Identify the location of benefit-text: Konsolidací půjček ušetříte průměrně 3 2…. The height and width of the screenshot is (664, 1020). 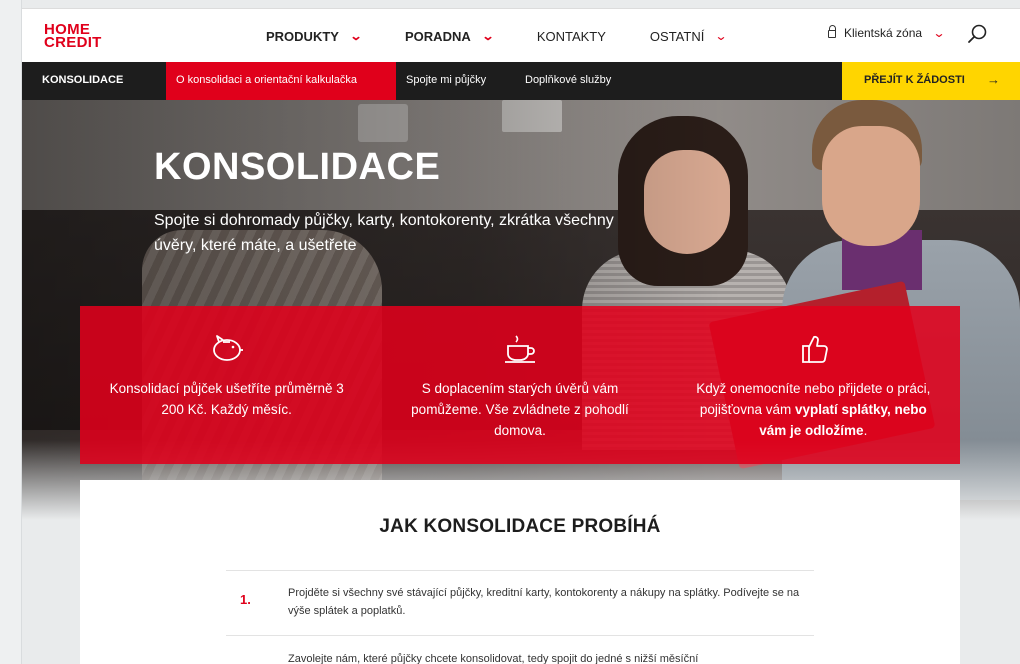
(226, 399).